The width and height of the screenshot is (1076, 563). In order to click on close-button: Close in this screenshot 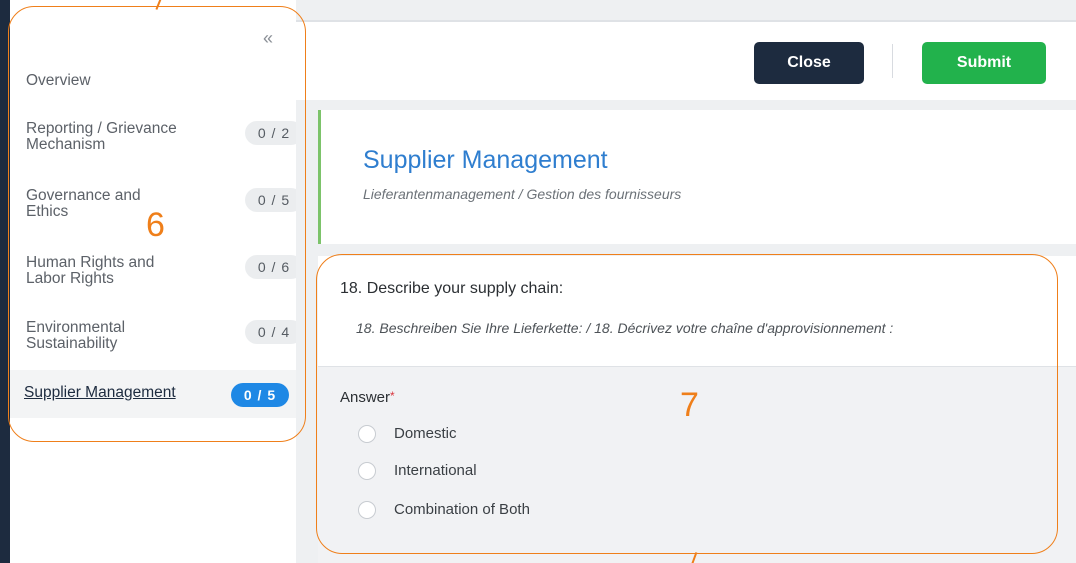, I will do `click(809, 63)`.